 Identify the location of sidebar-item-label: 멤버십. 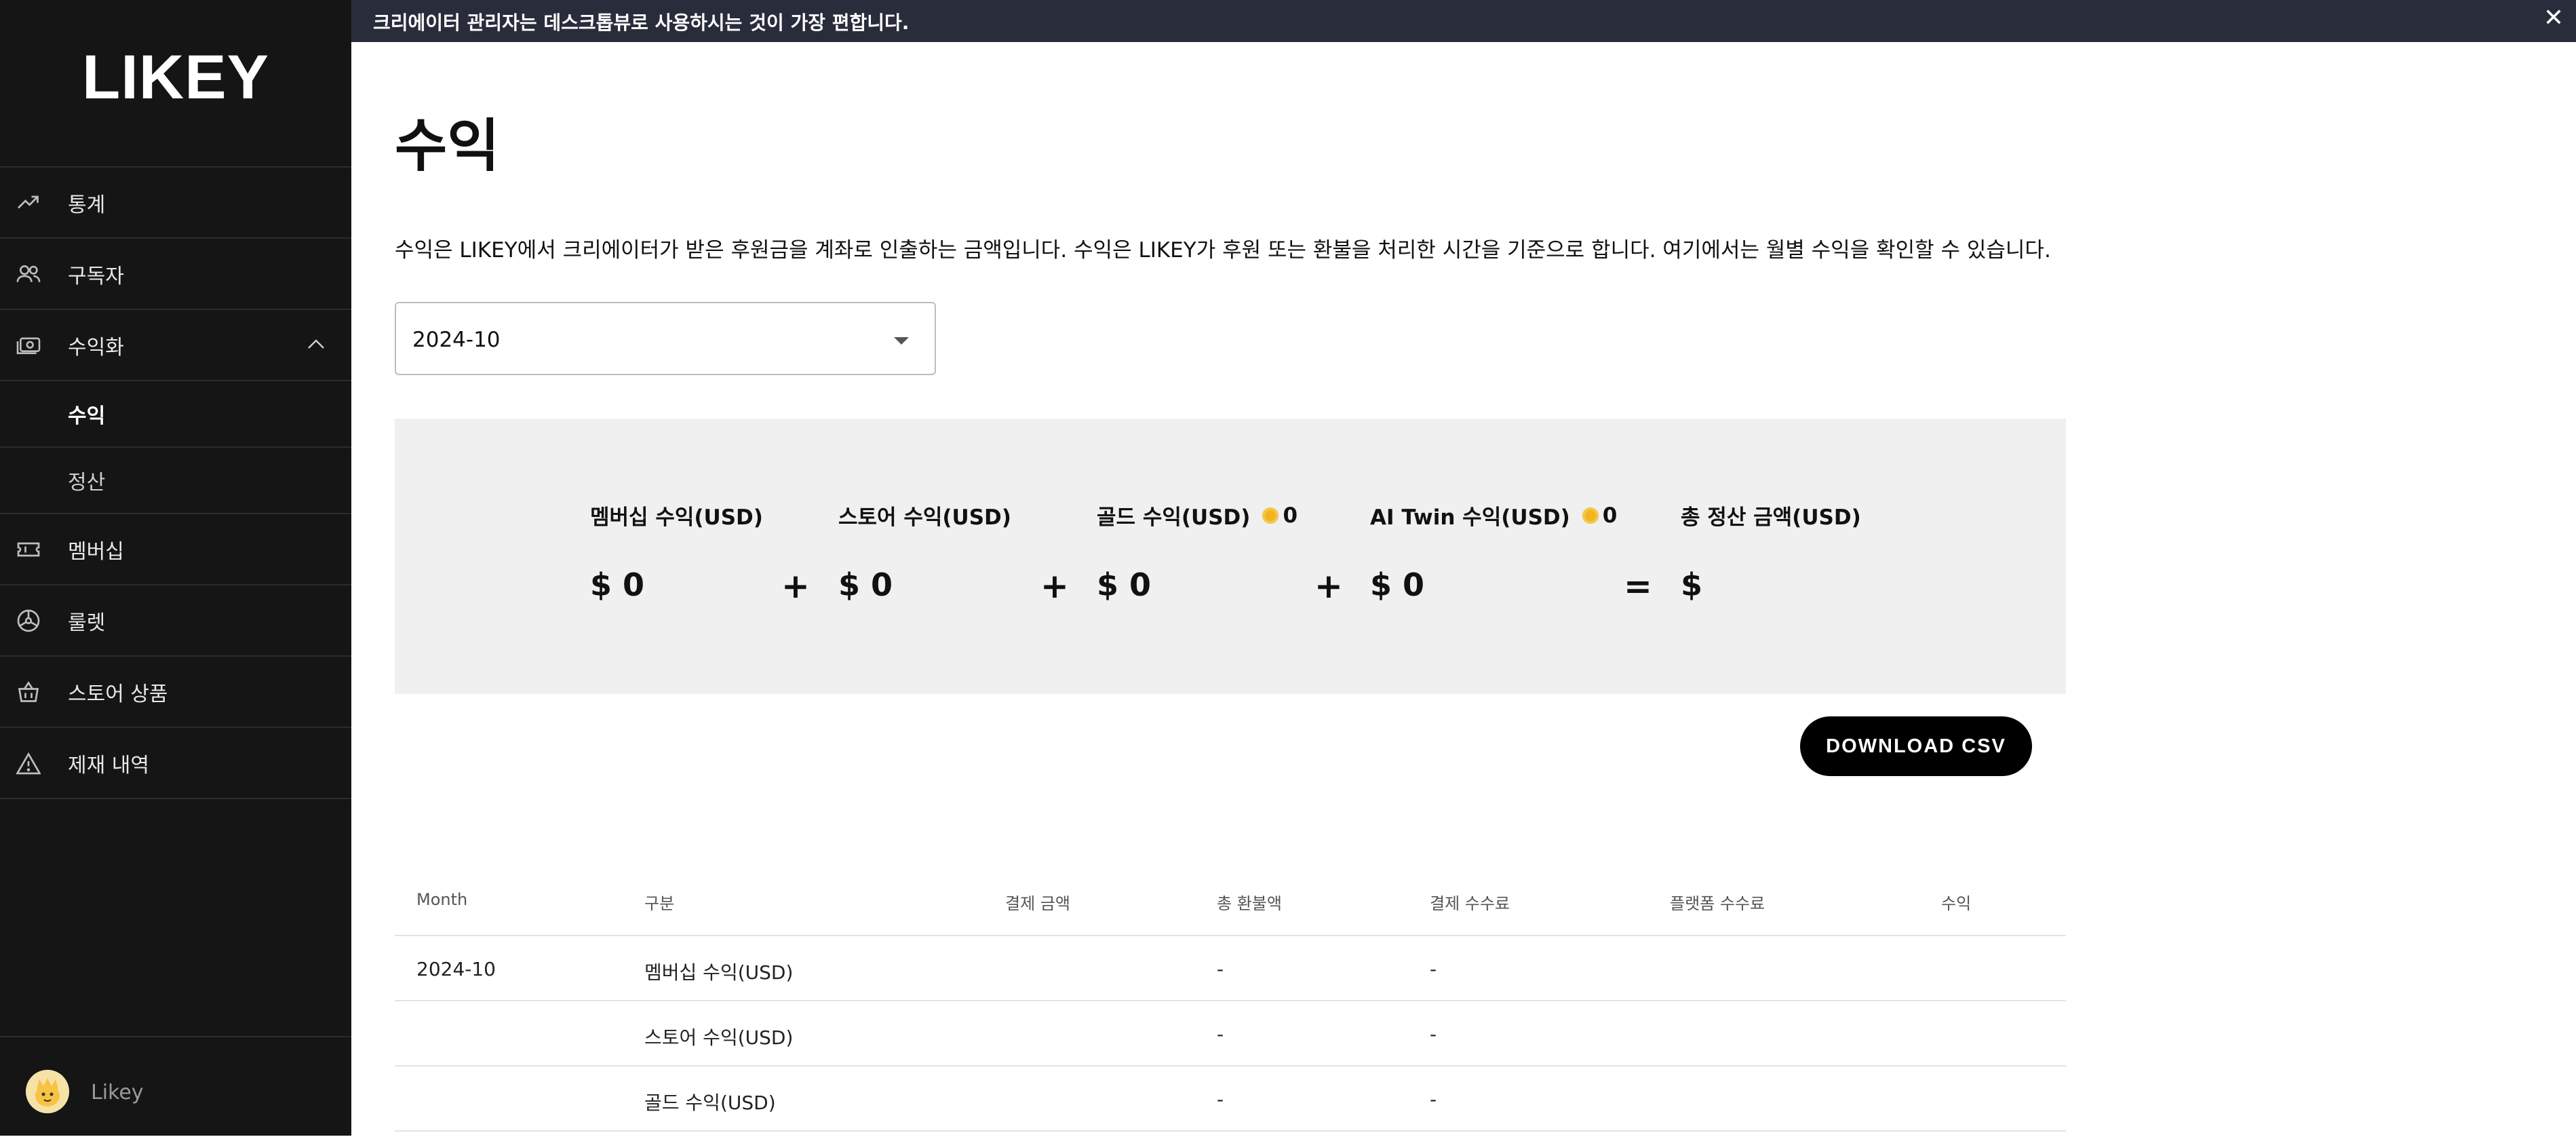
(96, 551).